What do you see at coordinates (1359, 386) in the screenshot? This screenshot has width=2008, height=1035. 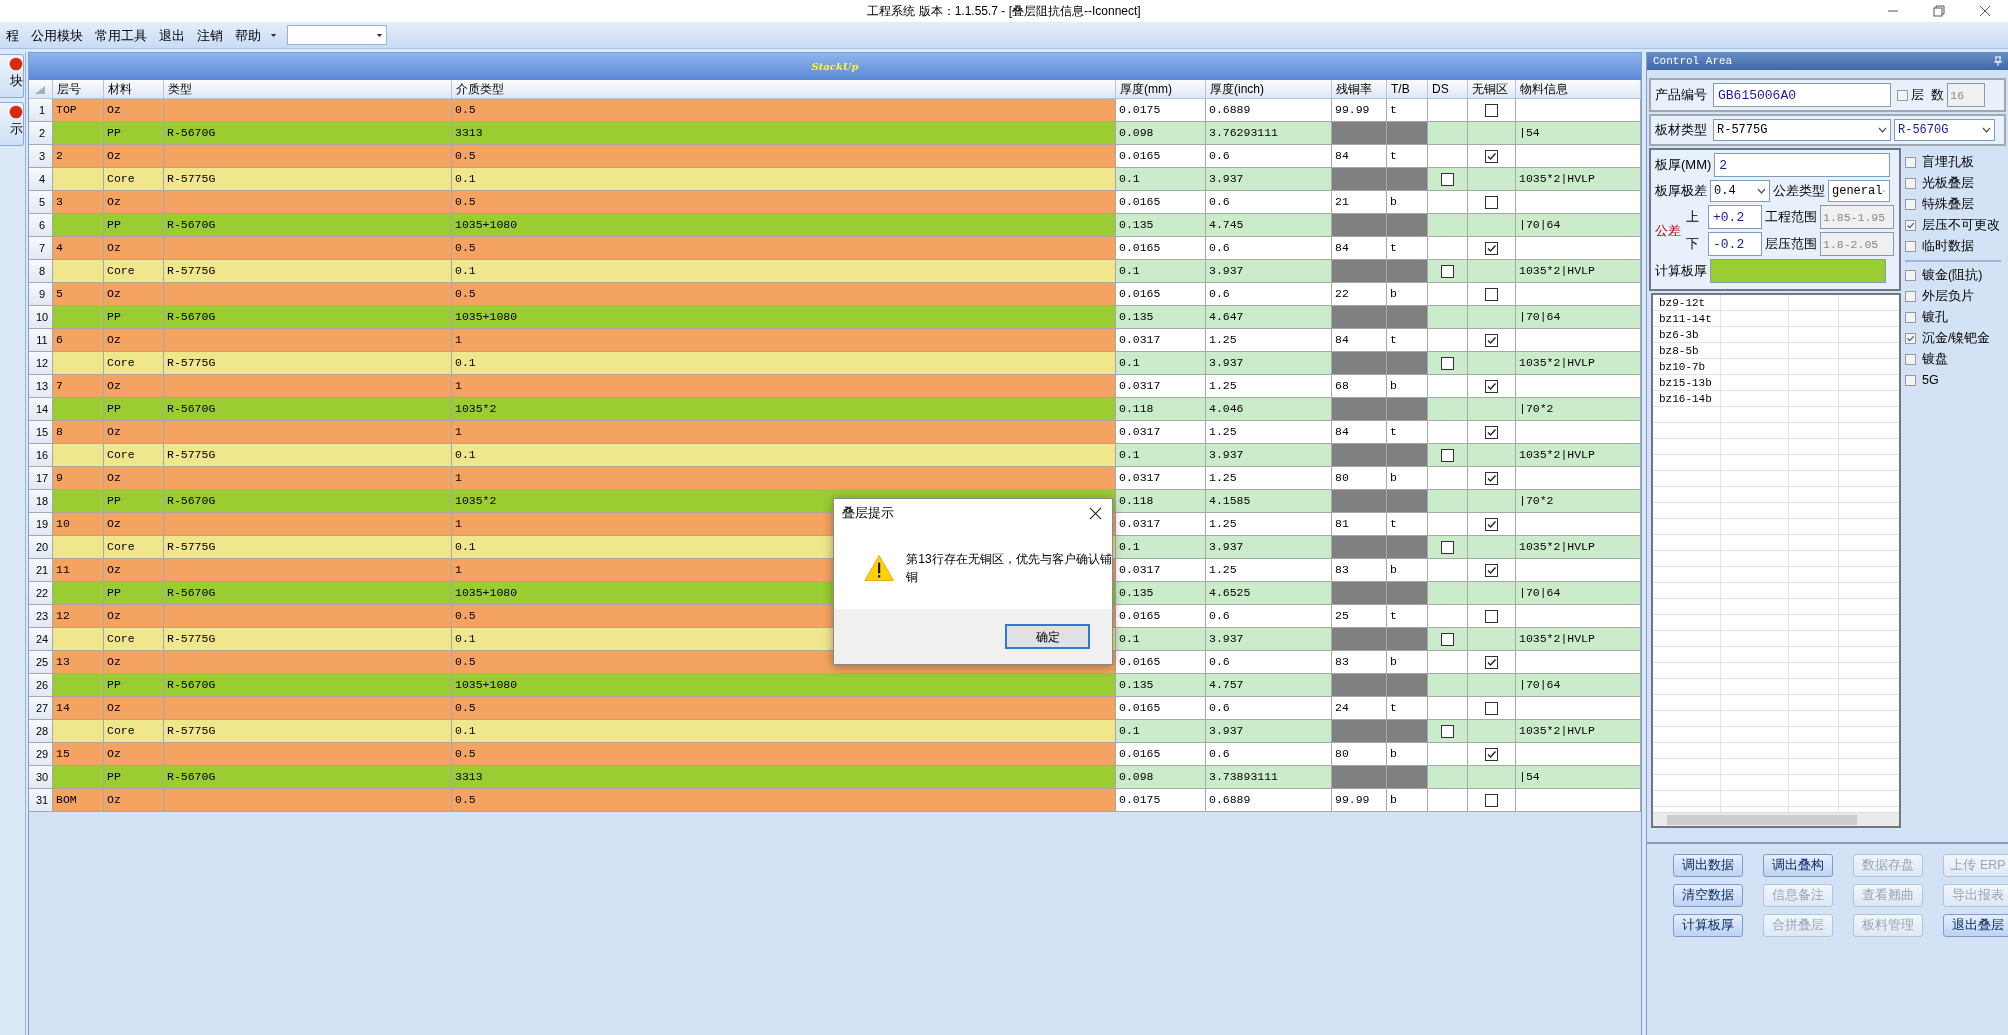 I see `table-cell: 68` at bounding box center [1359, 386].